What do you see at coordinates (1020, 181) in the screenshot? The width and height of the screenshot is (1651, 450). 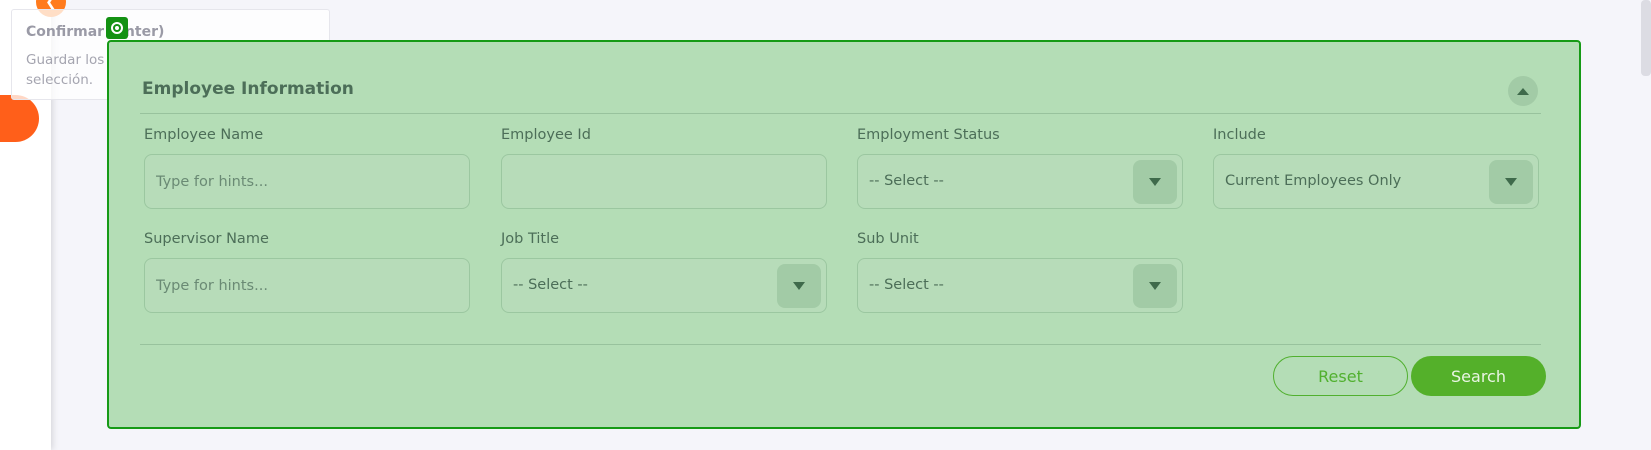 I see `employment-status-select: -- Select --` at bounding box center [1020, 181].